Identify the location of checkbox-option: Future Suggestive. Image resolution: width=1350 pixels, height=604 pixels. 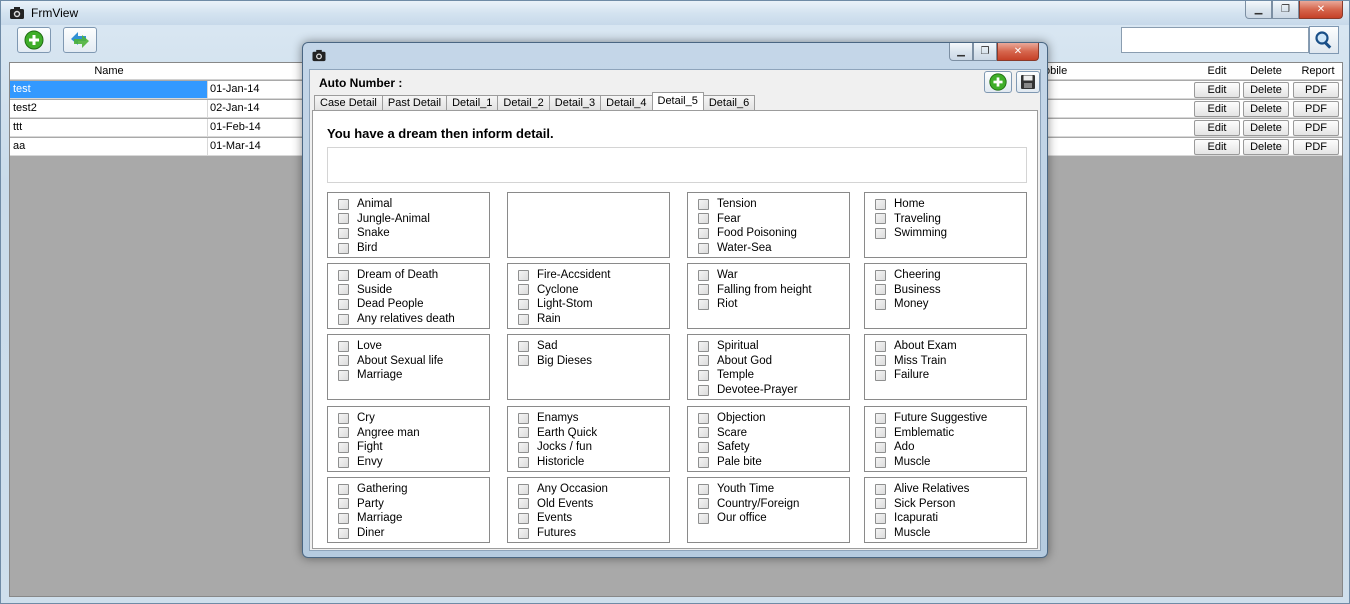
(950, 418).